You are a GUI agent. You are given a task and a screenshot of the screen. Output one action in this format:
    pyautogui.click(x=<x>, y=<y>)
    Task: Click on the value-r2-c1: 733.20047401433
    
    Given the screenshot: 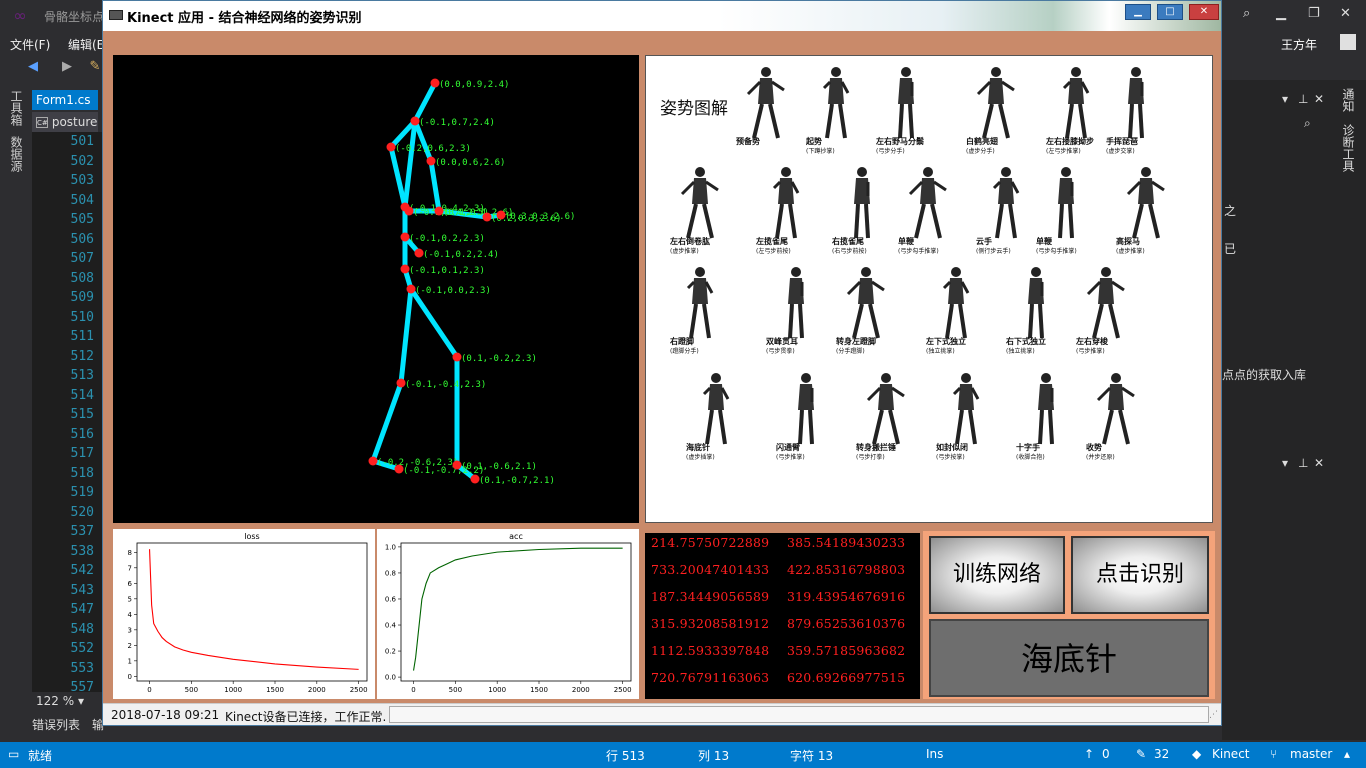 What is the action you would take?
    pyautogui.click(x=710, y=569)
    